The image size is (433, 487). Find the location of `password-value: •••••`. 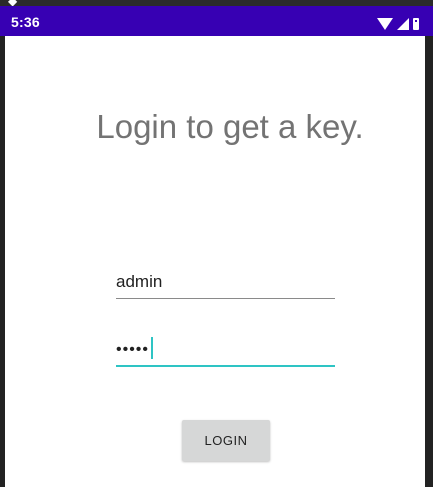

password-value: ••••• is located at coordinates (135, 348).